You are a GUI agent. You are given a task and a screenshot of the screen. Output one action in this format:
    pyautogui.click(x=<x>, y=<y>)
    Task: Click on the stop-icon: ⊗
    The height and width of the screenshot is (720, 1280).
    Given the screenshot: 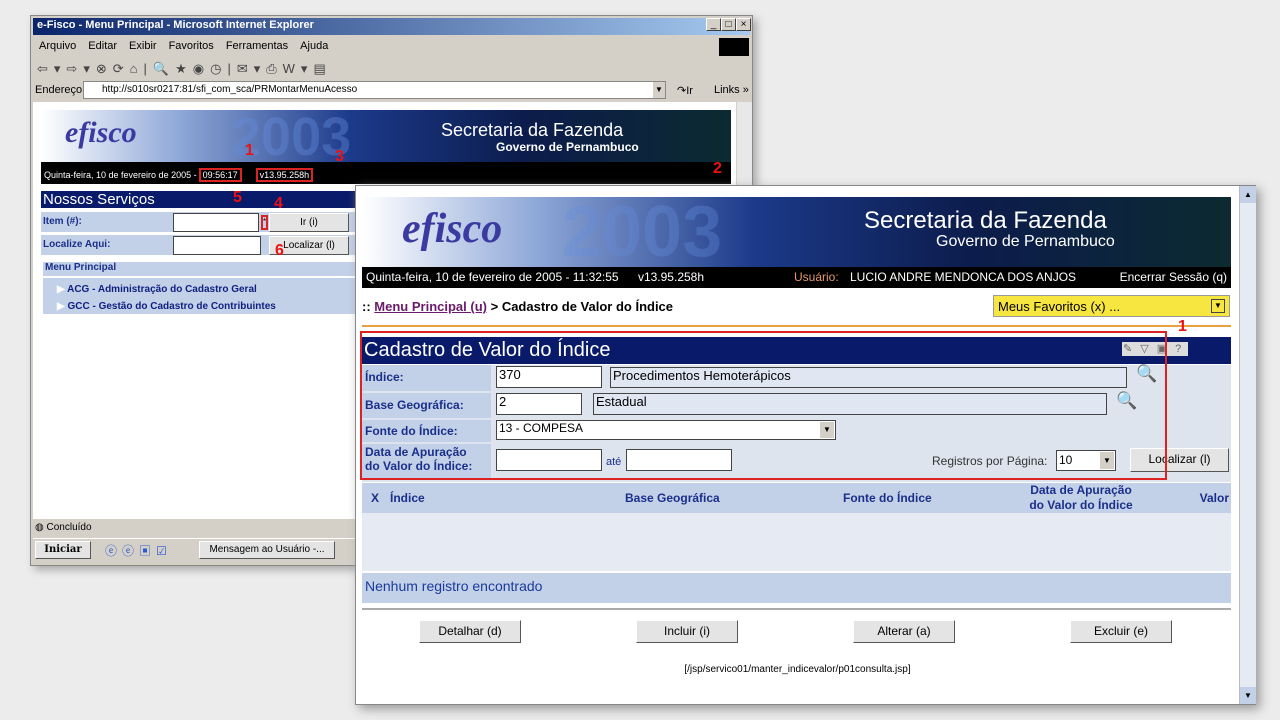 What is the action you would take?
    pyautogui.click(x=104, y=68)
    